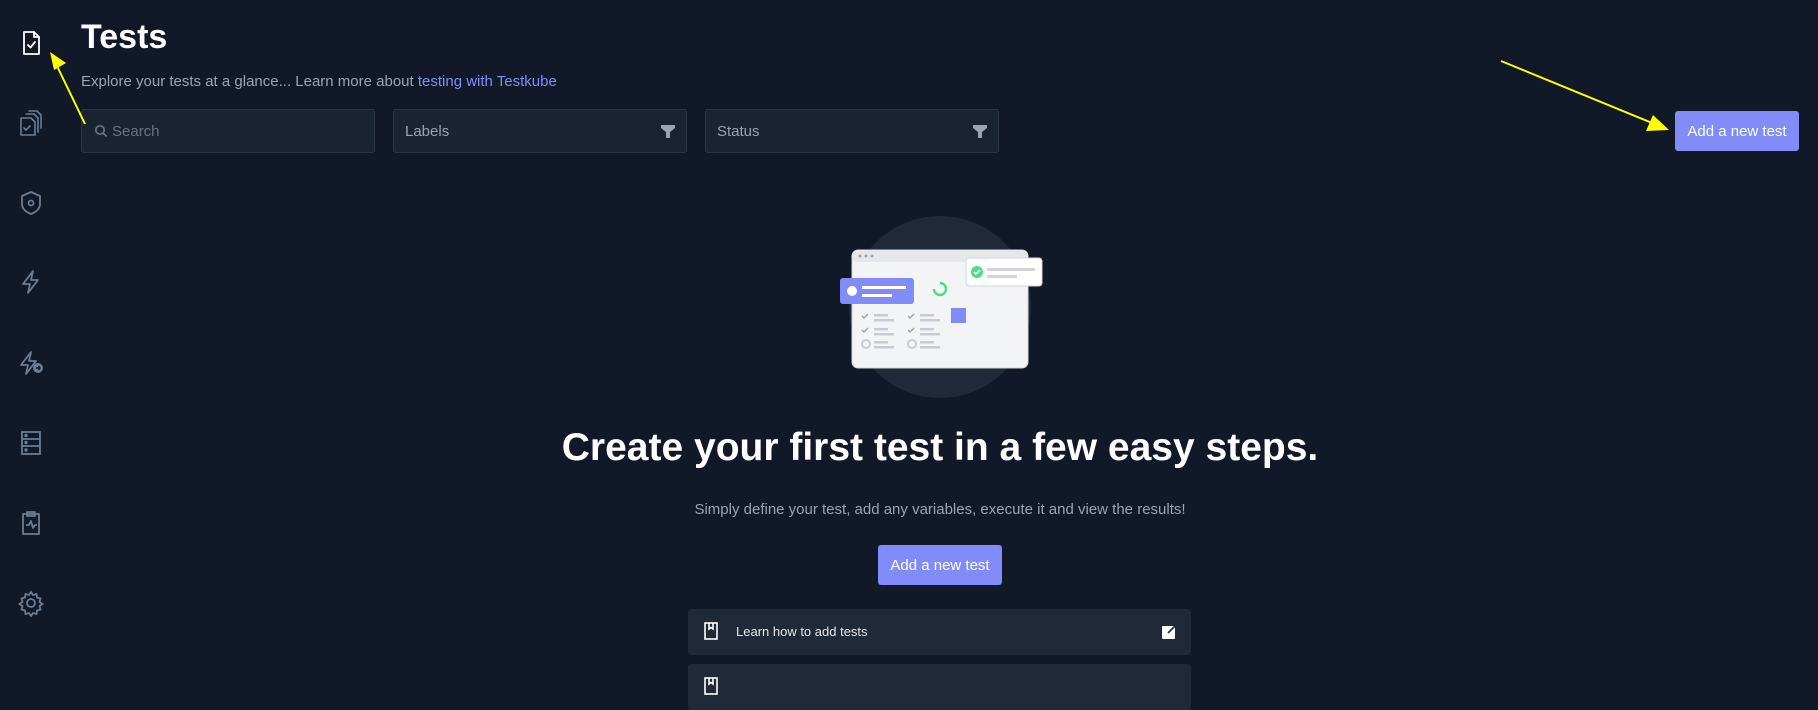 The height and width of the screenshot is (710, 1818). Describe the element at coordinates (939, 632) in the screenshot. I see `learn-add-tests-link: Learn how to add tests` at that location.